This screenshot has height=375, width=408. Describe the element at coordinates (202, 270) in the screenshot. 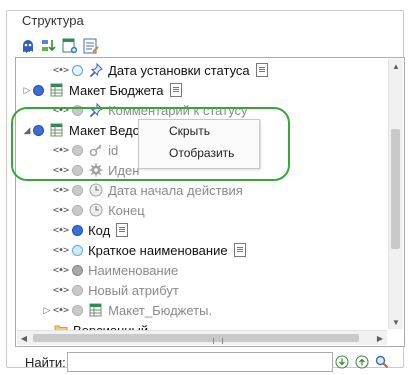

I see `tree-row: <•> Наименование` at that location.